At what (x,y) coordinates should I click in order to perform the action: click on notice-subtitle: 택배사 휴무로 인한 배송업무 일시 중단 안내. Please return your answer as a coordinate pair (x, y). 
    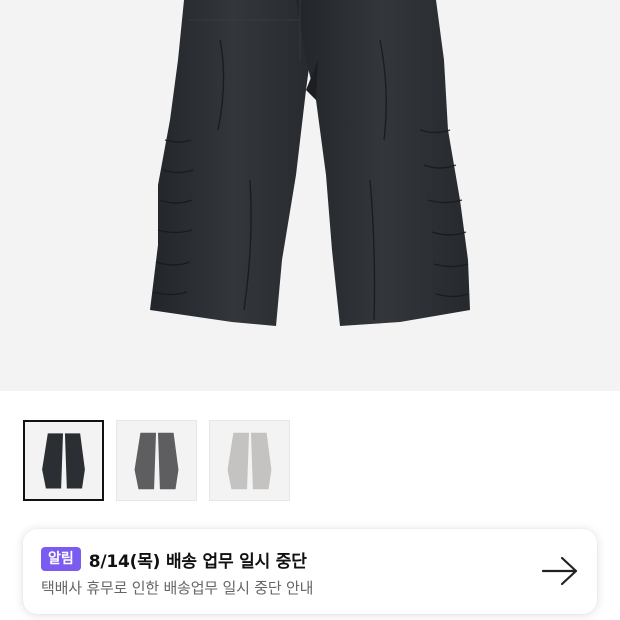
    Looking at the image, I should click on (177, 588).